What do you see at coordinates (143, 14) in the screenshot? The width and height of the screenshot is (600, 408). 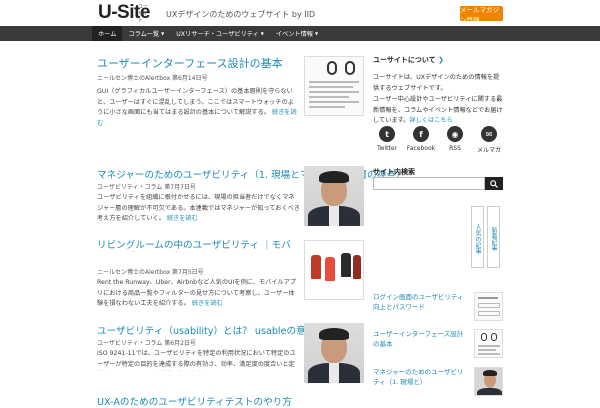 I see `logo-ruby: ユーサイト` at bounding box center [143, 14].